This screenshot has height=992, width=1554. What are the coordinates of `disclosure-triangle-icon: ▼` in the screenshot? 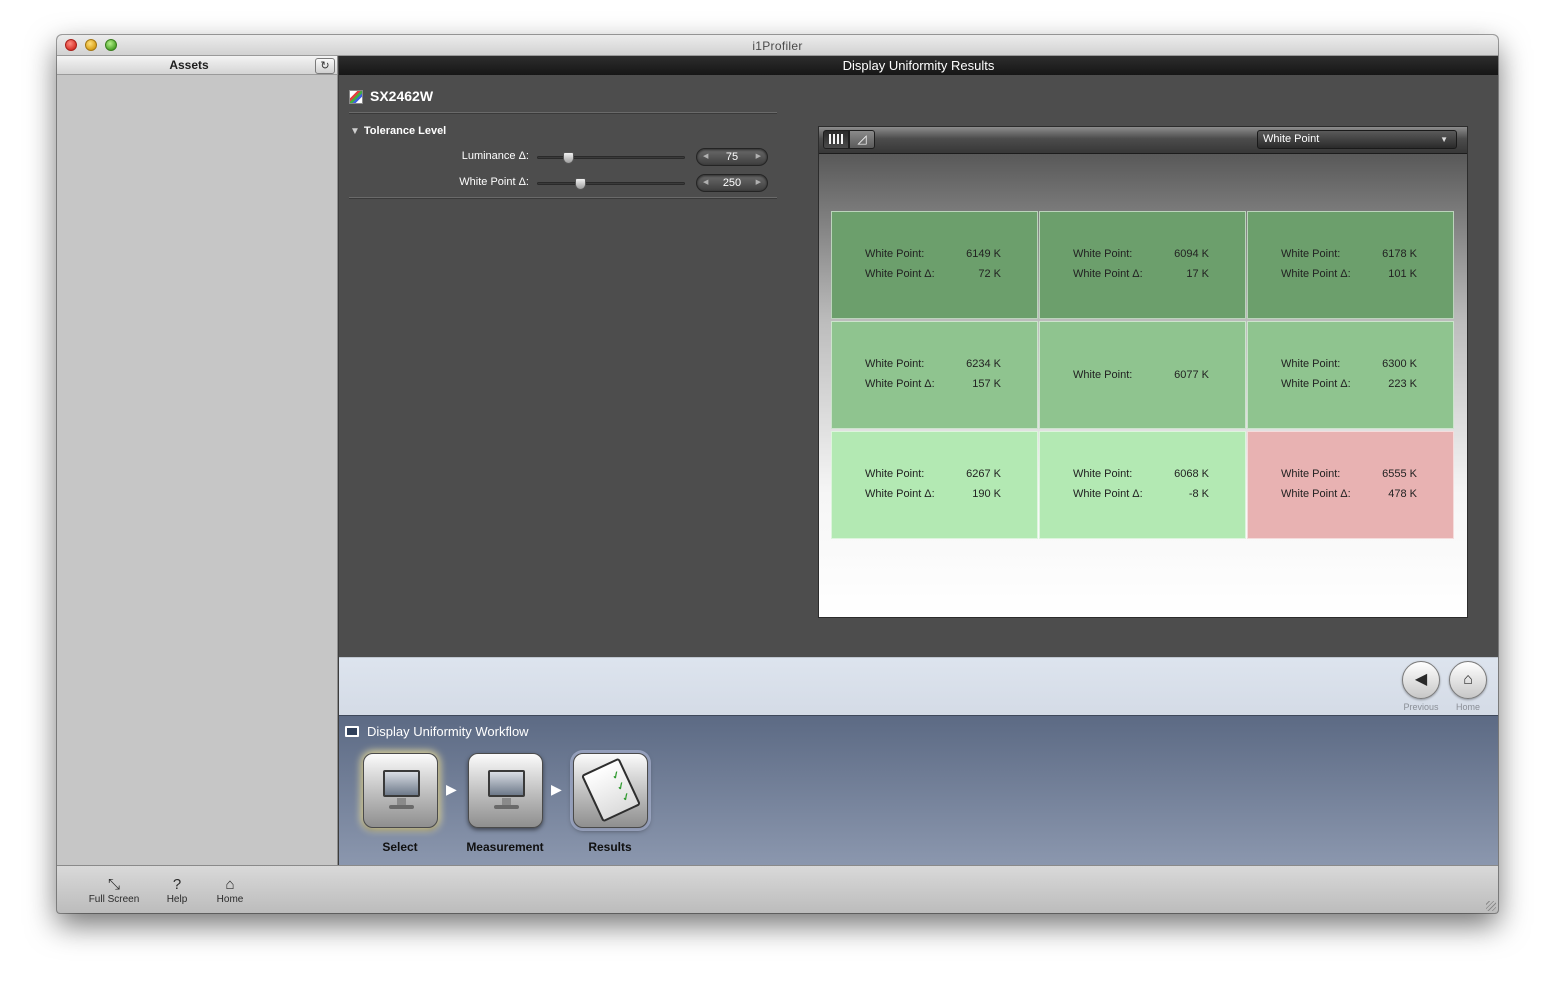 It's located at (355, 131).